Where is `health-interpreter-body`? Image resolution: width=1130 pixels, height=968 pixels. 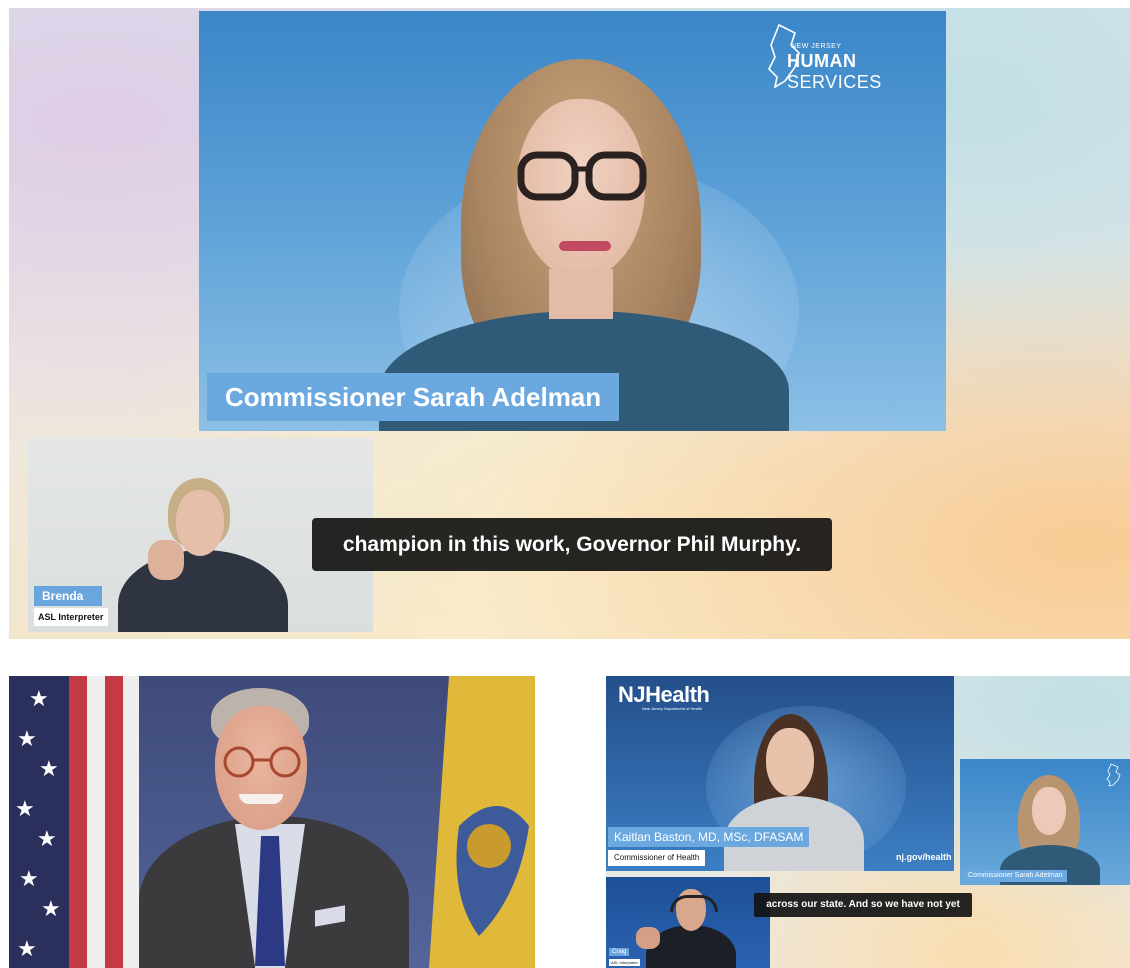
health-interpreter-body is located at coordinates (691, 946).